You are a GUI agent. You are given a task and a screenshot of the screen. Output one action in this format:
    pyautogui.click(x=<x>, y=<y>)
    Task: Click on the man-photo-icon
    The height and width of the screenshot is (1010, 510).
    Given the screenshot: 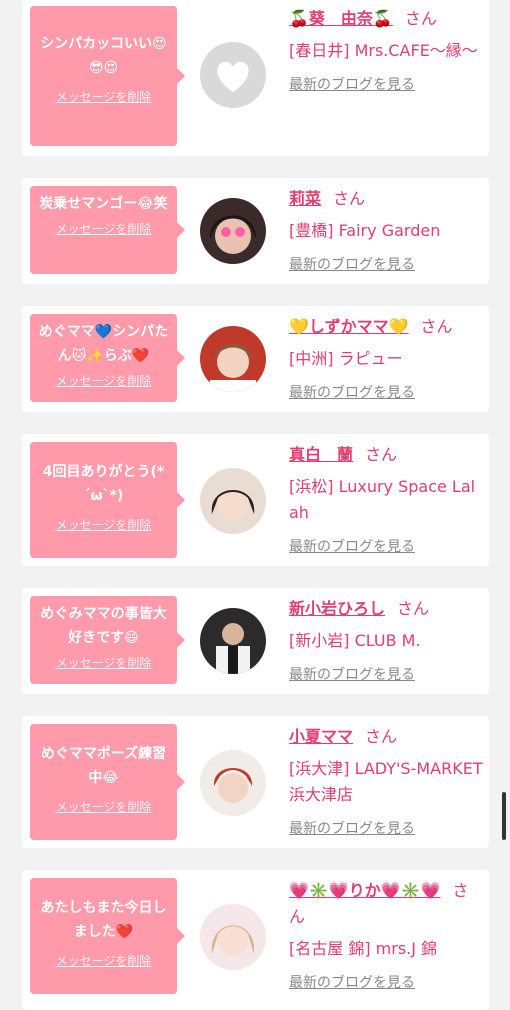 What is the action you would take?
    pyautogui.click(x=233, y=641)
    